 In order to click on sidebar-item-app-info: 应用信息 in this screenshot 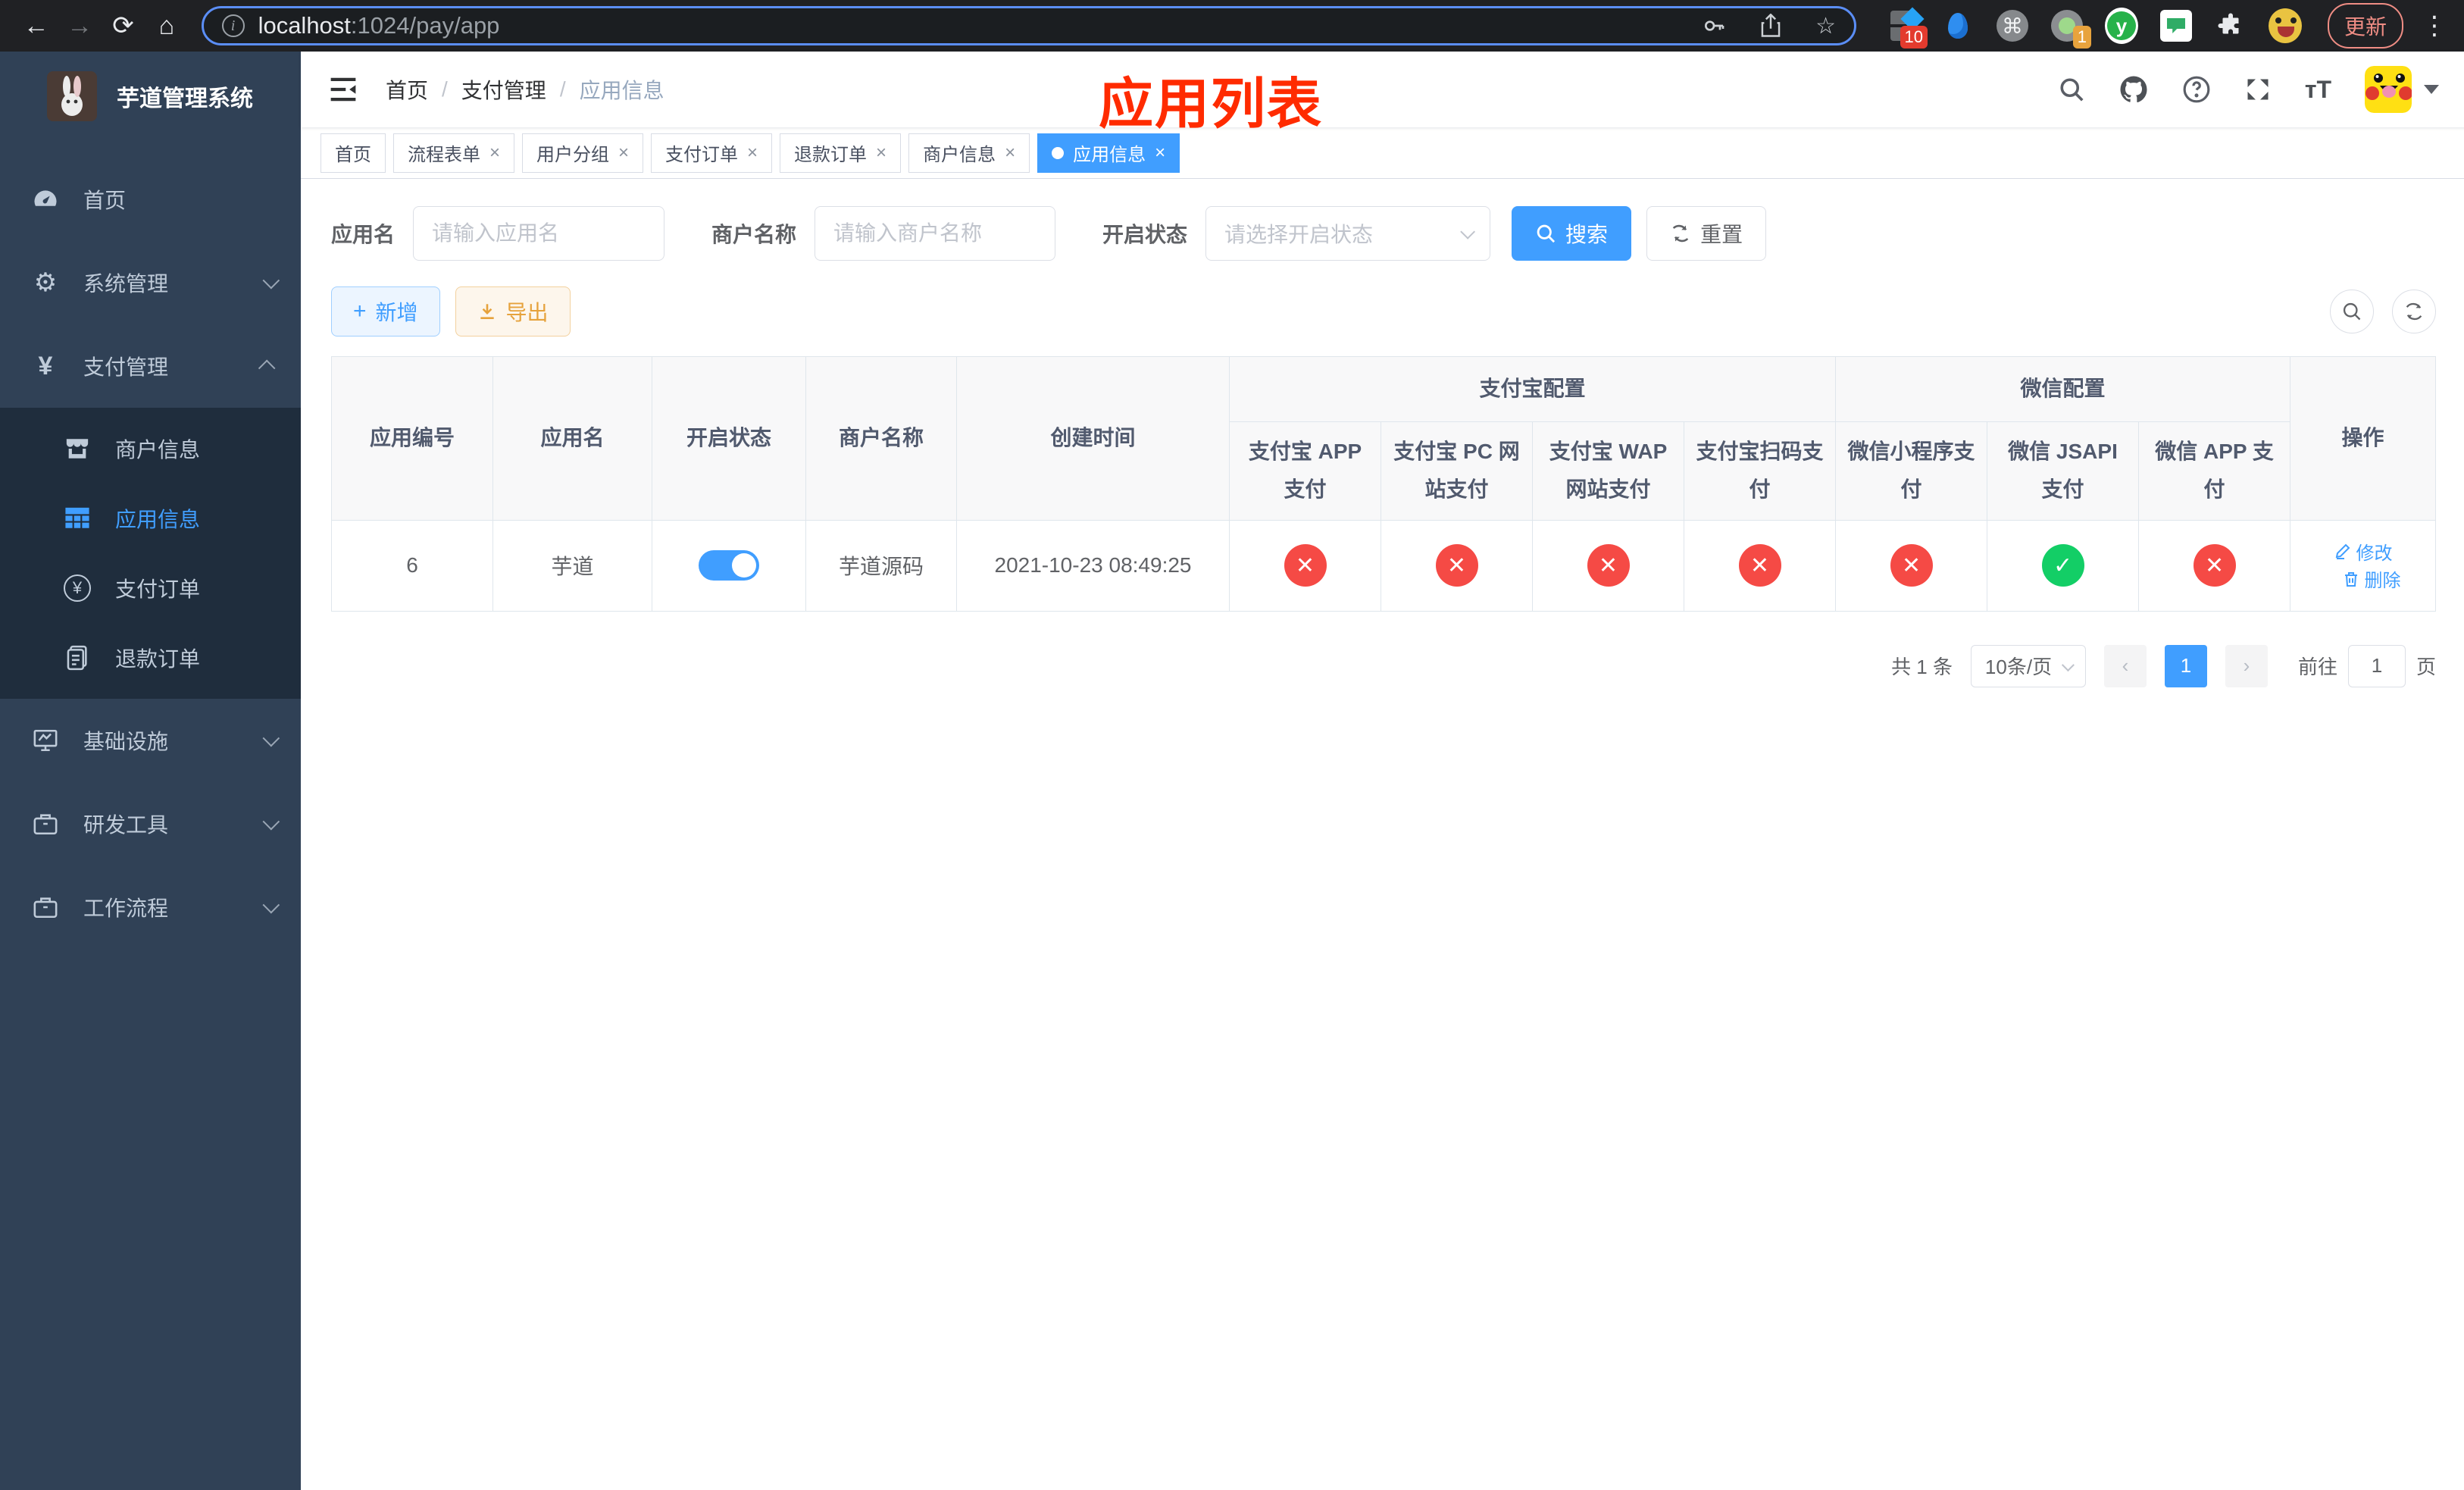, I will do `click(150, 518)`.